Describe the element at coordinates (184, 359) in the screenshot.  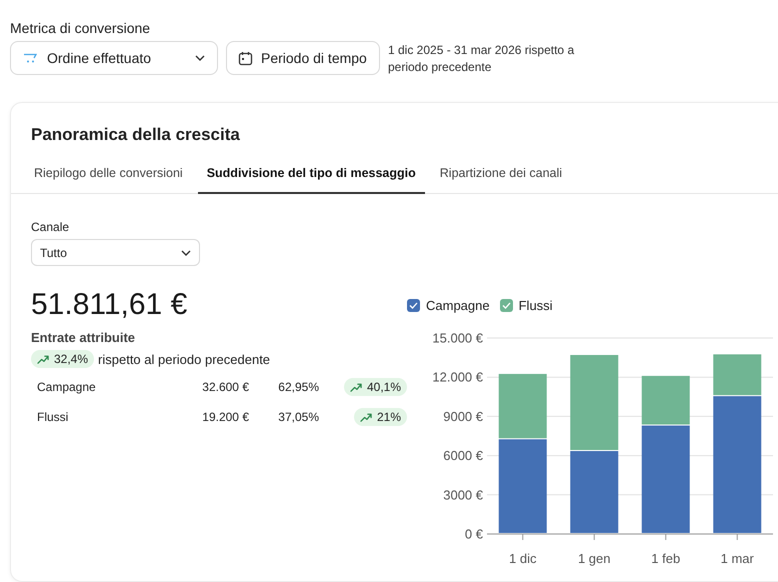
I see `change-note: rispetto al periodo precedente` at that location.